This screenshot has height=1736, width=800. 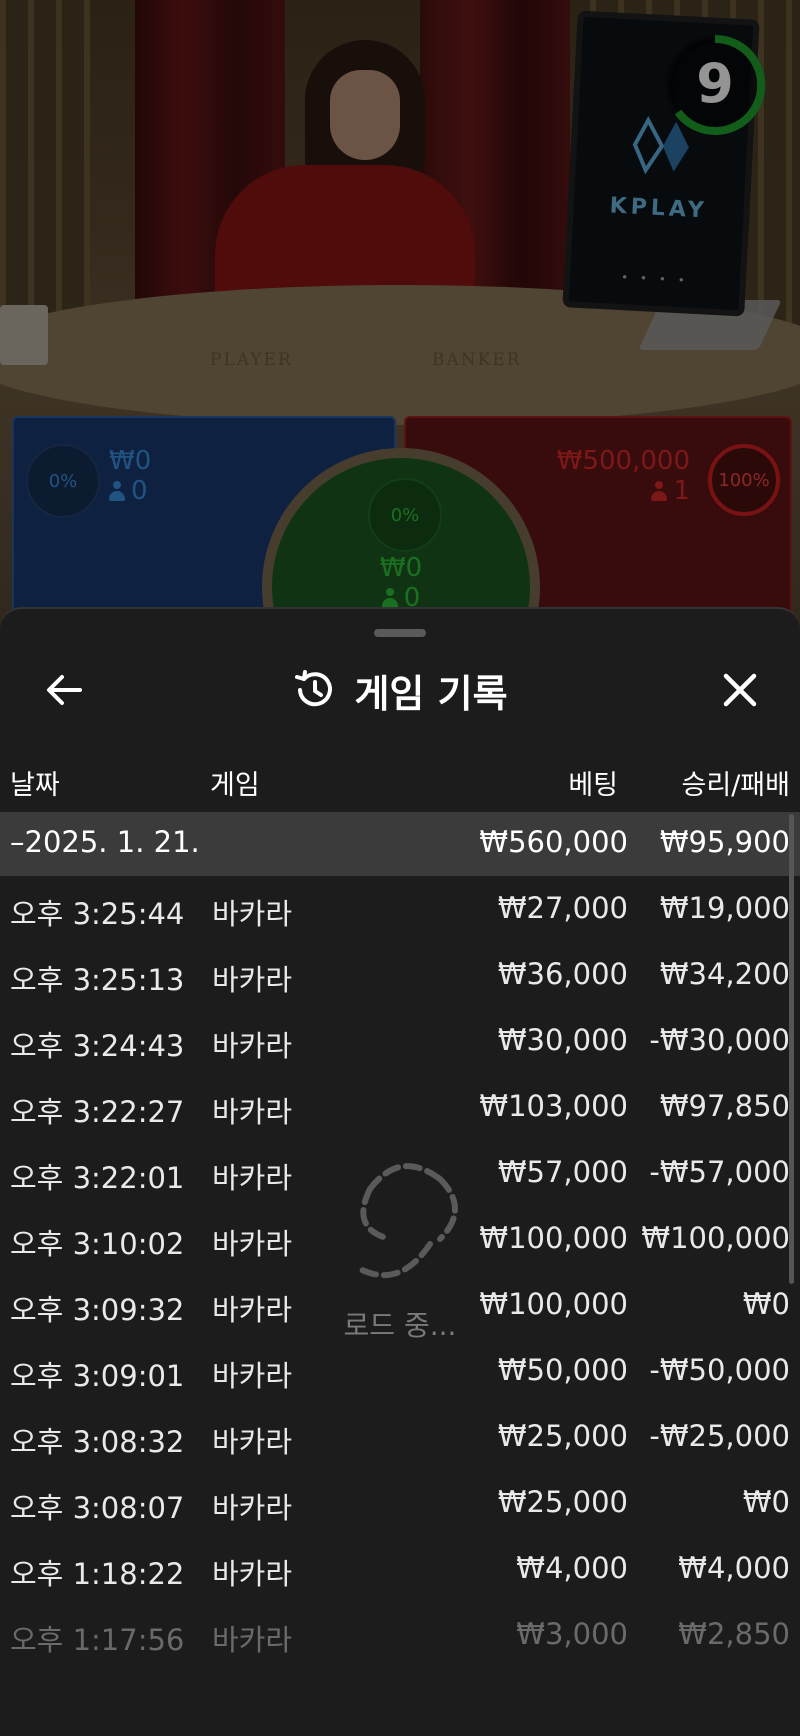 What do you see at coordinates (724, 974) in the screenshot?
I see `row-win-loss: ₩34,200` at bounding box center [724, 974].